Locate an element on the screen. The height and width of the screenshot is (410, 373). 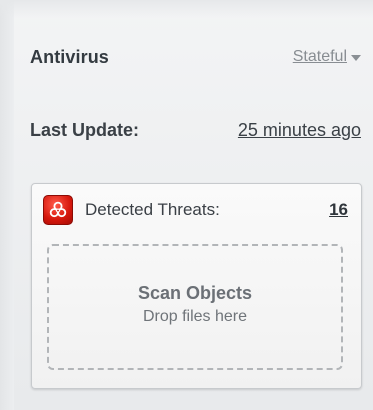
scan-objects-title: Scan Objects is located at coordinates (195, 292).